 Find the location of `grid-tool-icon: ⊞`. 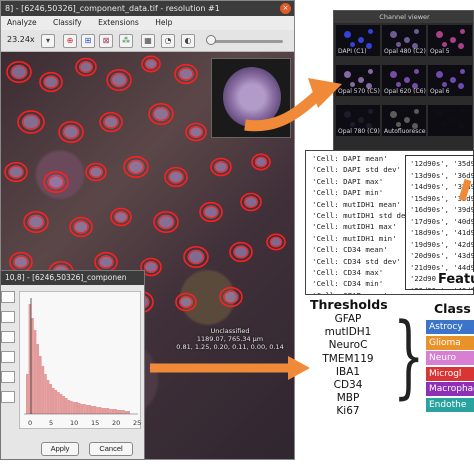

grid-tool-icon: ⊞ is located at coordinates (88, 41).